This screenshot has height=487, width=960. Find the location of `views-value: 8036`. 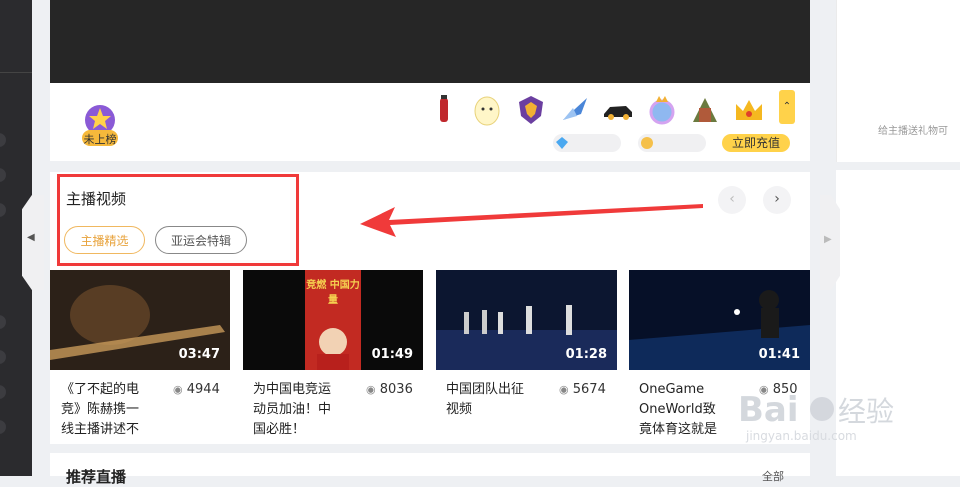

views-value: 8036 is located at coordinates (396, 389).